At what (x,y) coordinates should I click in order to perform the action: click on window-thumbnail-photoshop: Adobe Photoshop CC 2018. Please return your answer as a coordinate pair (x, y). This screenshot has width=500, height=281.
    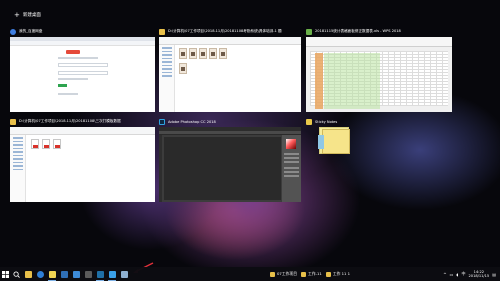
    Looking at the image, I should click on (230, 159).